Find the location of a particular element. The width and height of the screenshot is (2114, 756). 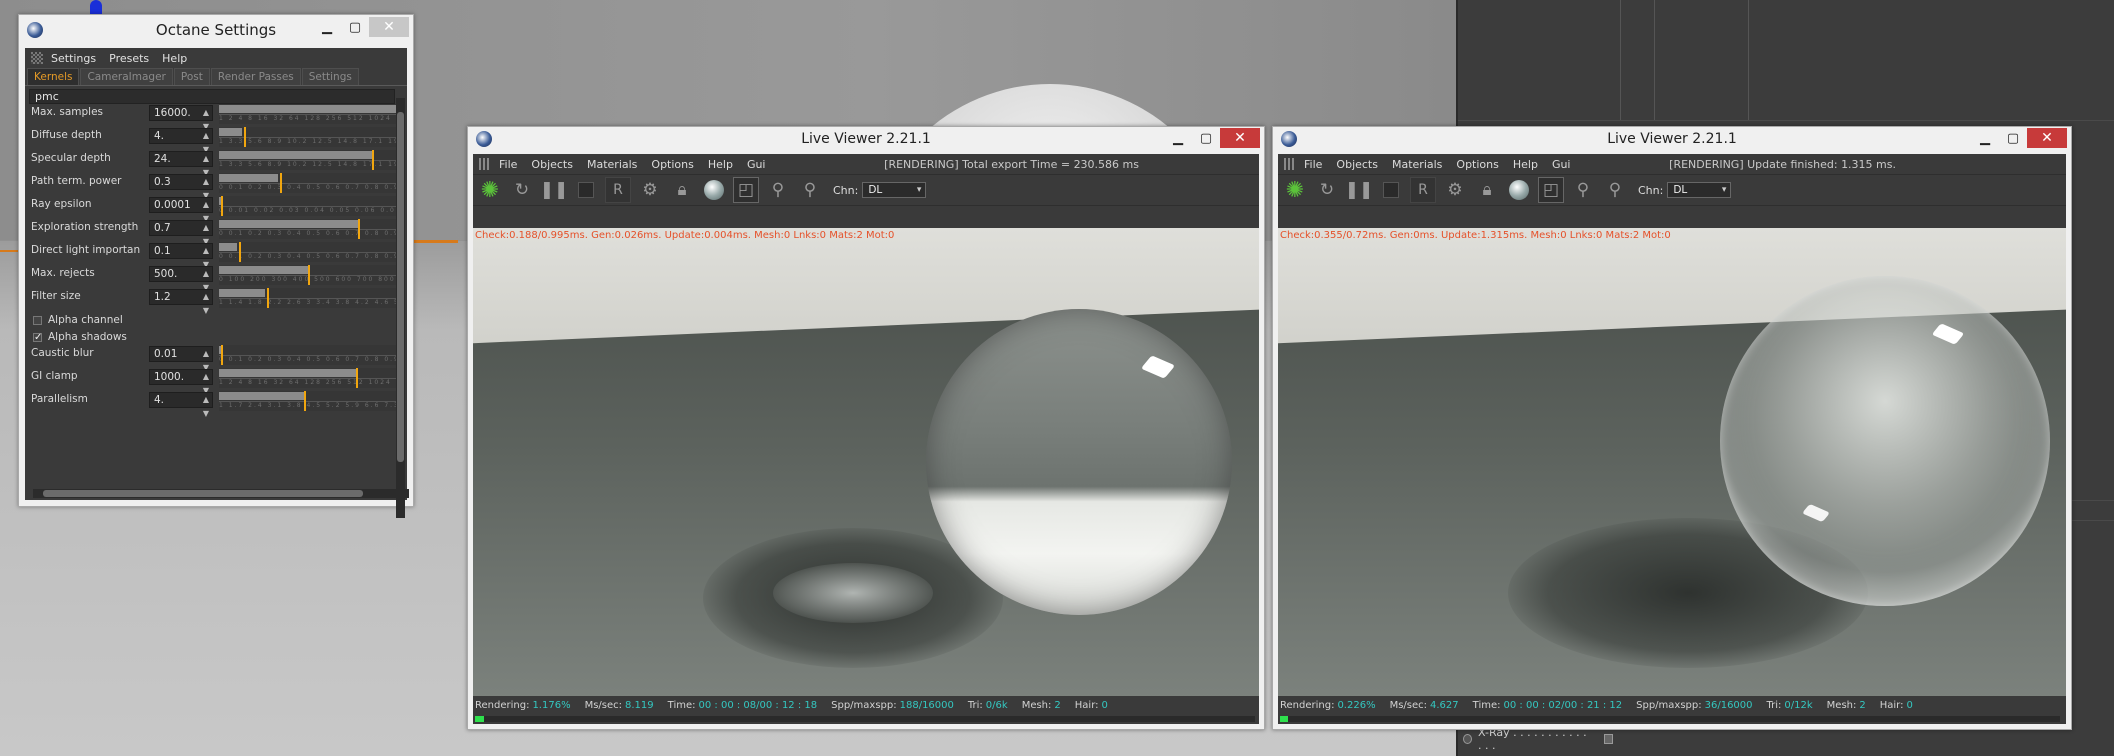

pause-icon: ❚❚ is located at coordinates (554, 190).